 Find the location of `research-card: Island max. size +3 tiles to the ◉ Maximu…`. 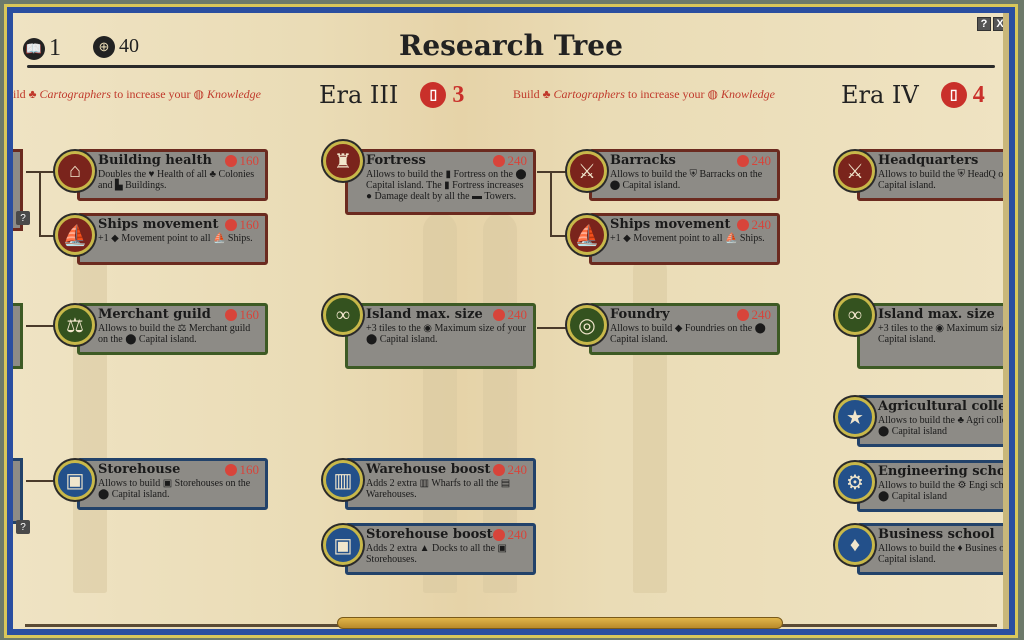

research-card: Island max. size +3 tiles to the ◉ Maximu… is located at coordinates (933, 336).